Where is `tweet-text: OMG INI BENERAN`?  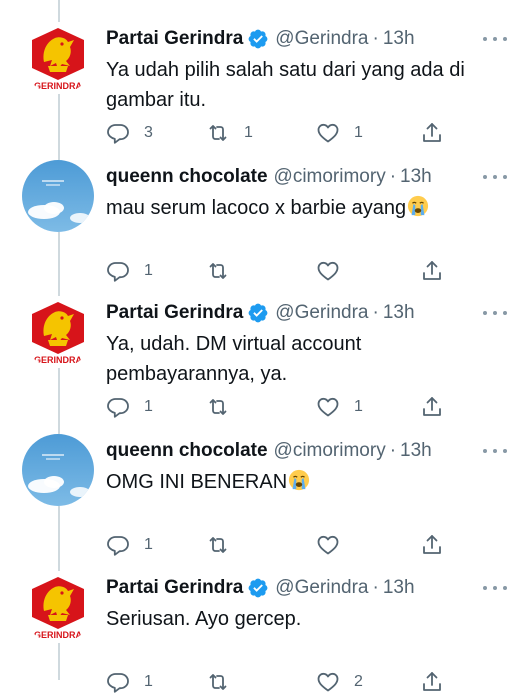
tweet-text: OMG INI BENERAN is located at coordinates (288, 482).